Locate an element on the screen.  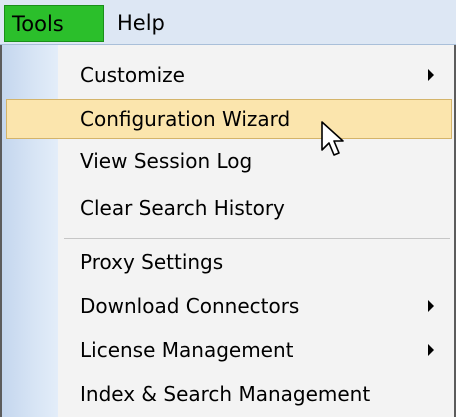
menu-item-proxy-settings: Proxy Settings is located at coordinates (229, 262).